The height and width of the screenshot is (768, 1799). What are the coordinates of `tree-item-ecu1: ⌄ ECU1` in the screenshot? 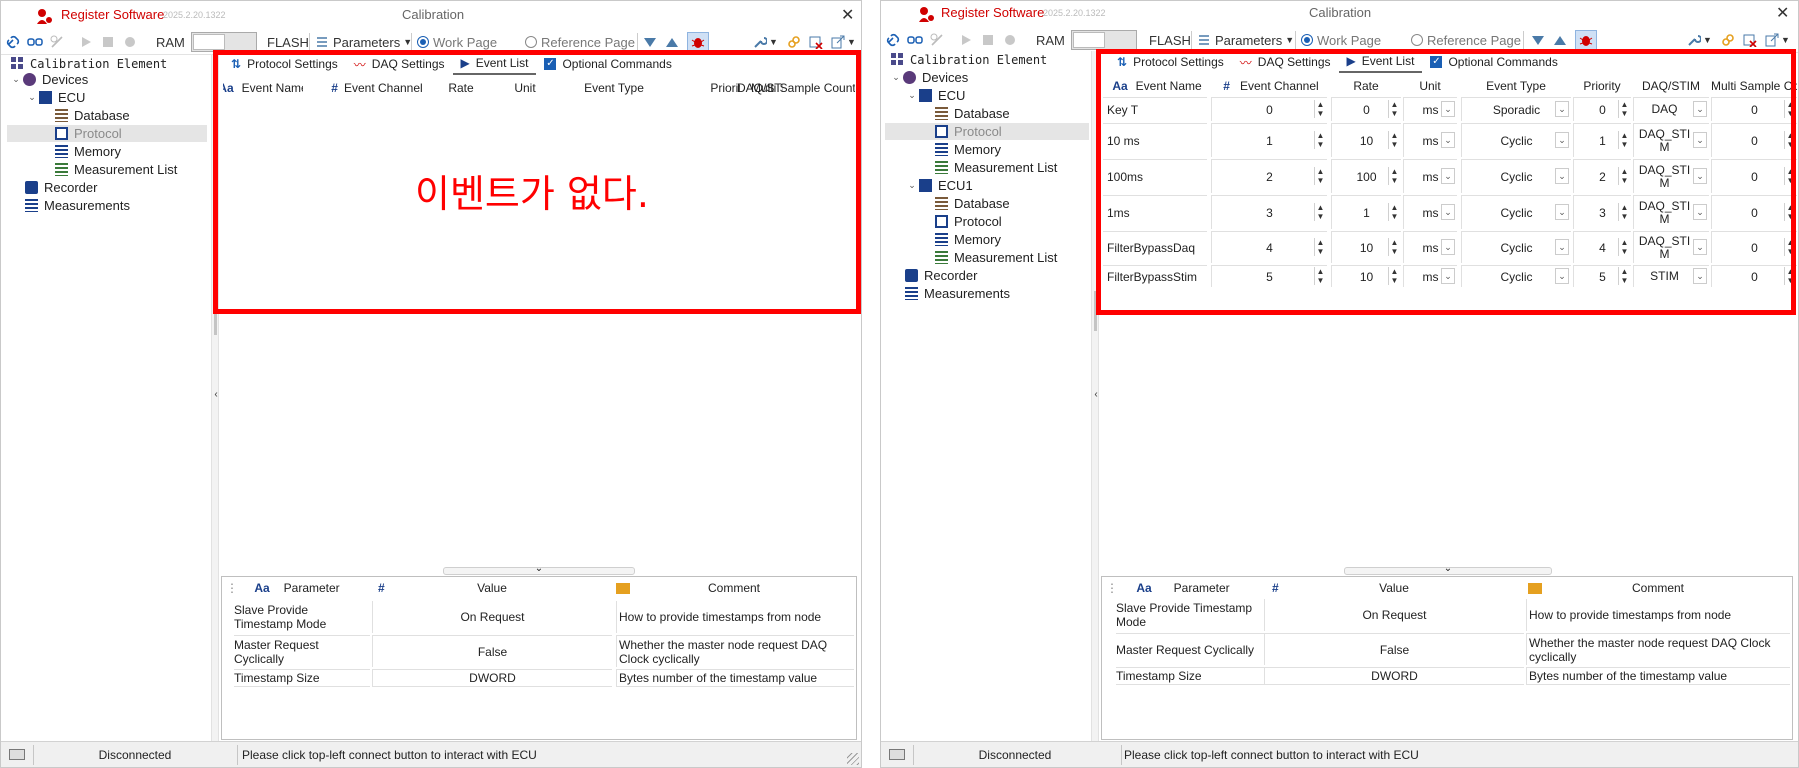 It's located at (939, 185).